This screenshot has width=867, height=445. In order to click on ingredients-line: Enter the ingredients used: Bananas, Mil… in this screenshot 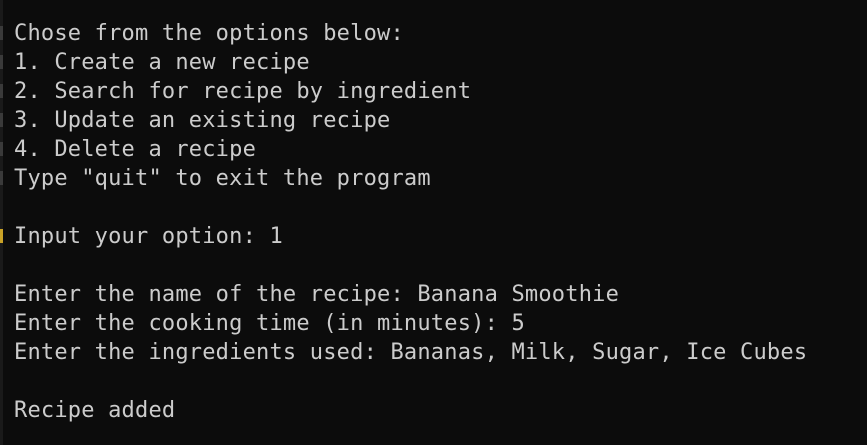, I will do `click(411, 352)`.